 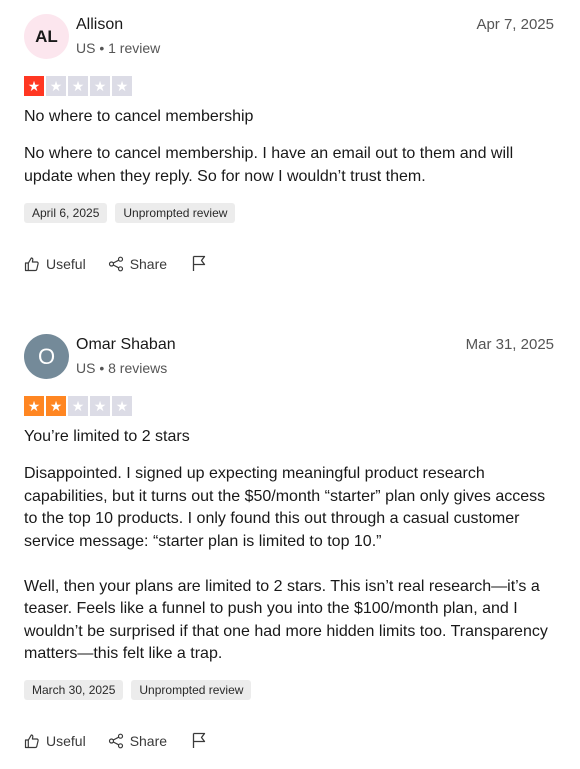 What do you see at coordinates (126, 345) in the screenshot?
I see `reviewer-name: Omar Shaban` at bounding box center [126, 345].